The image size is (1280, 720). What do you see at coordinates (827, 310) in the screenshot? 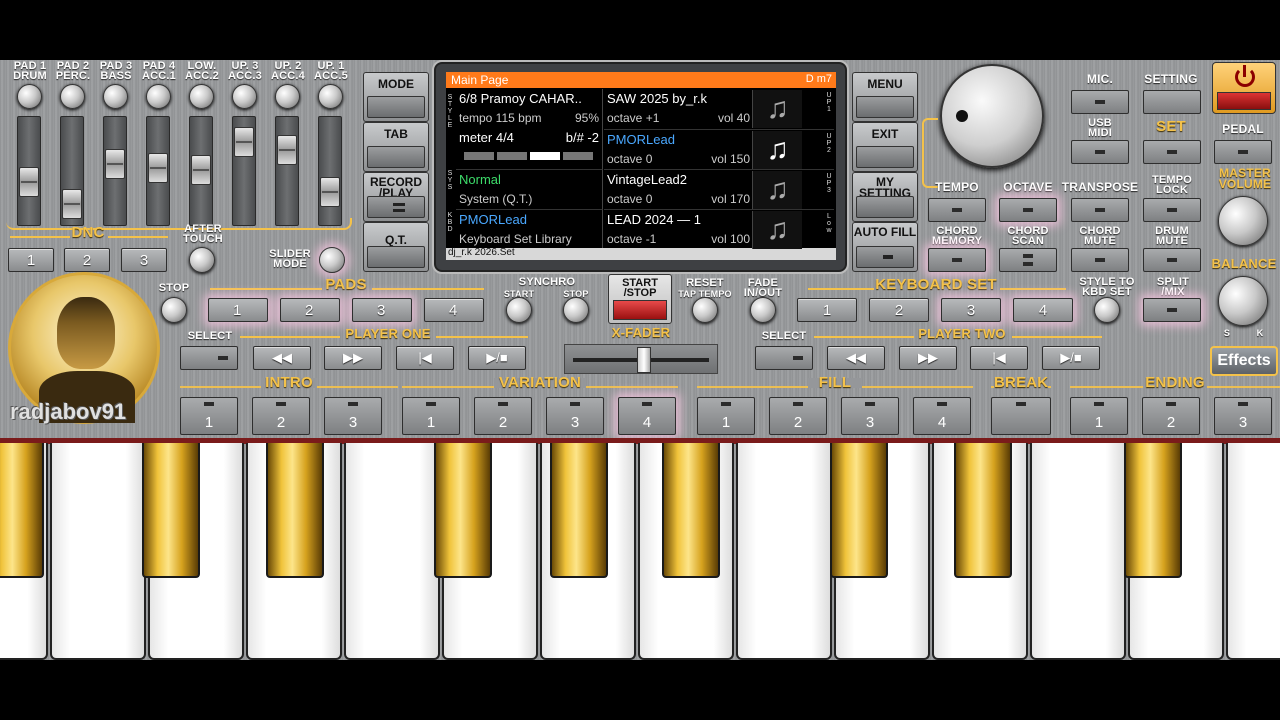
I see `keyboard-set-button: 1` at bounding box center [827, 310].